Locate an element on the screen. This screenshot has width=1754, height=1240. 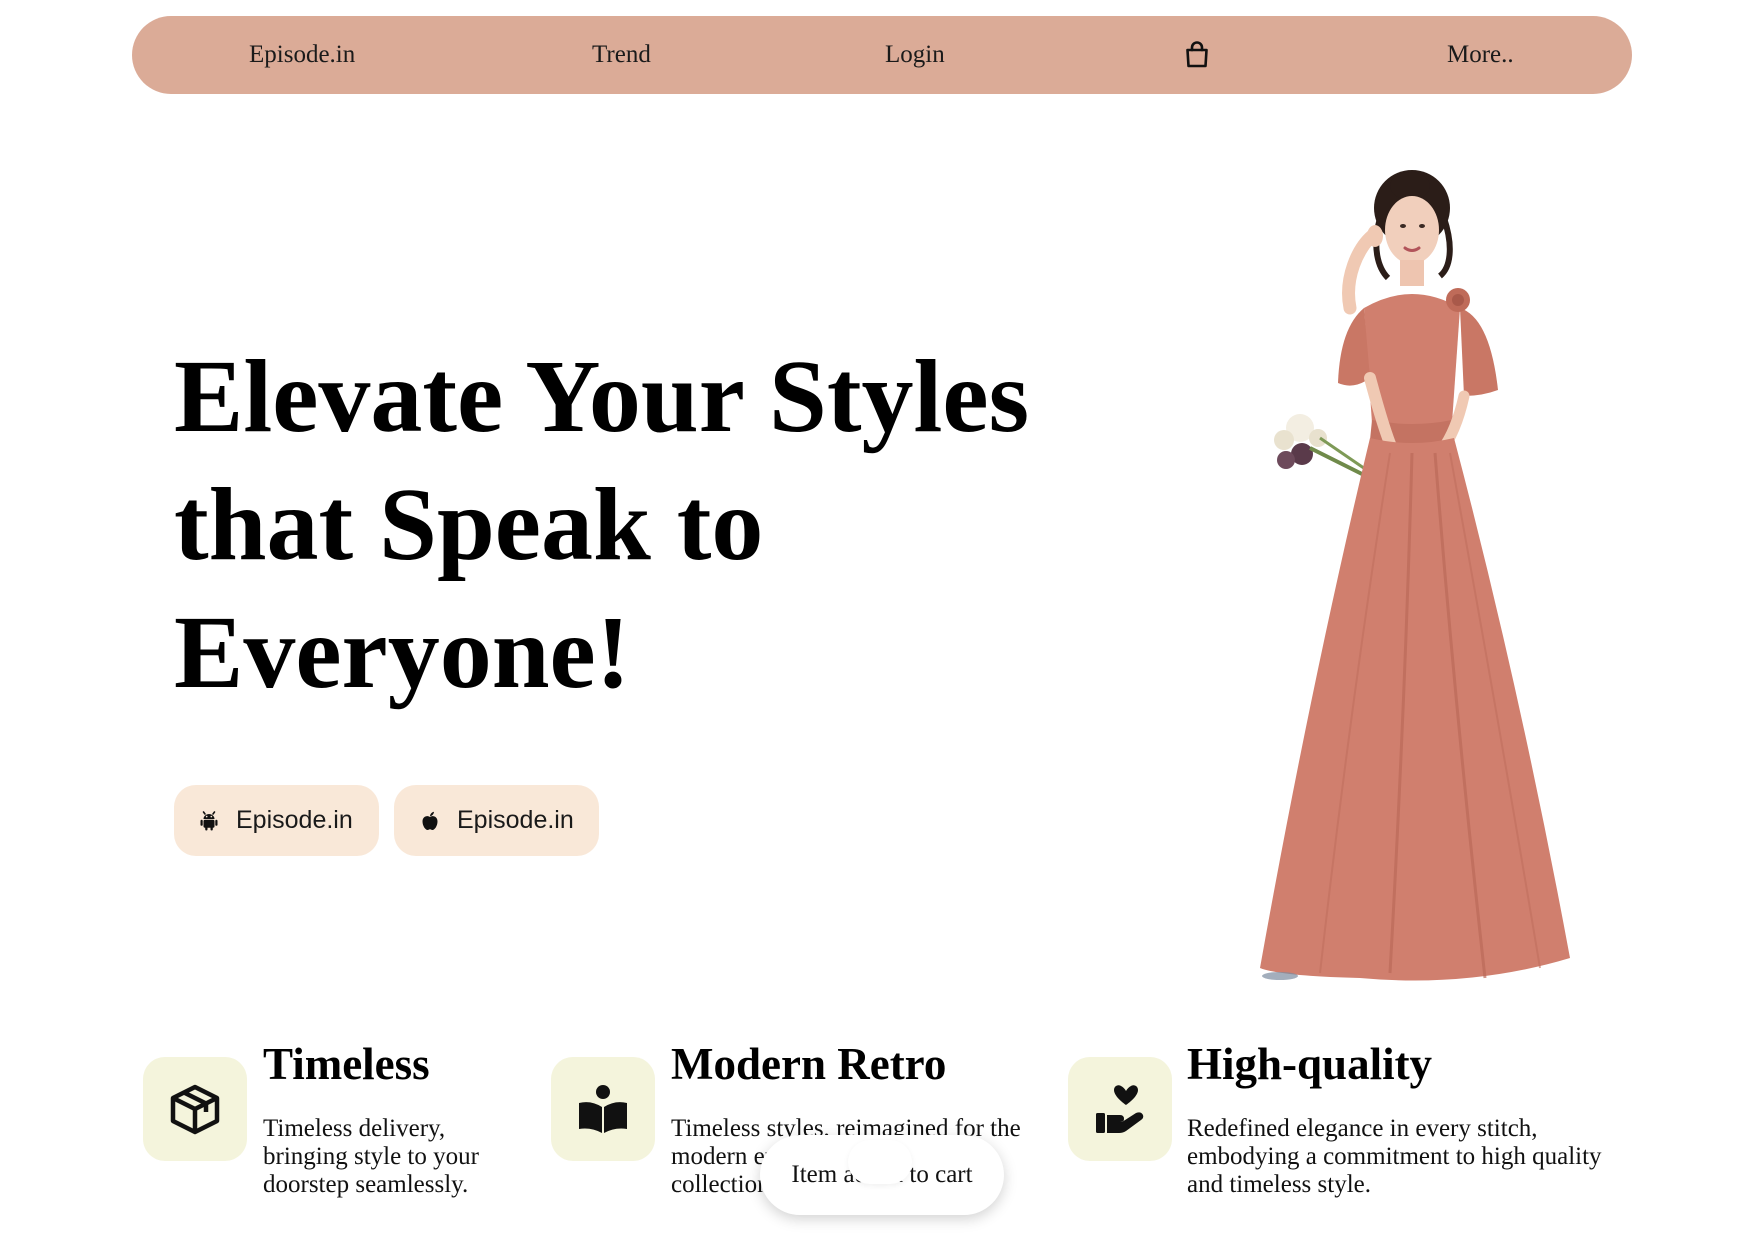
android-store-button: Episode.in is located at coordinates (276, 820).